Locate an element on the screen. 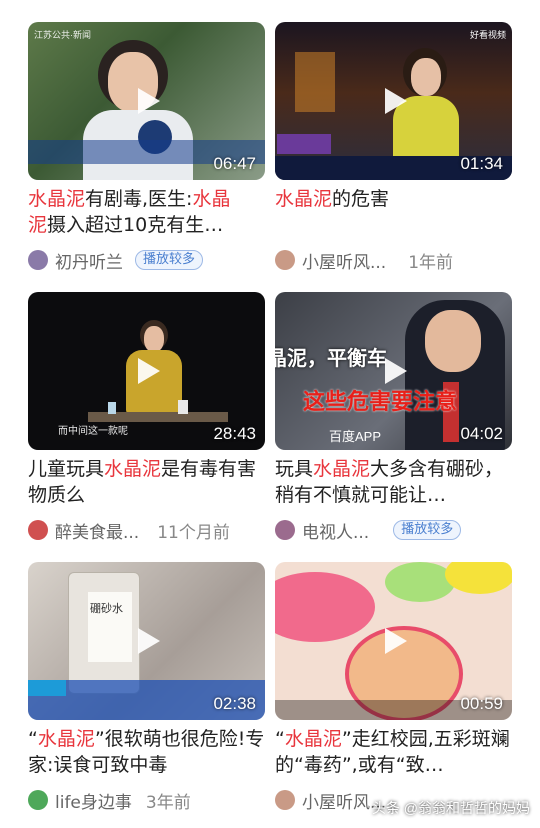 This screenshot has height=828, width=540. author-name: life身边事 is located at coordinates (93, 800).